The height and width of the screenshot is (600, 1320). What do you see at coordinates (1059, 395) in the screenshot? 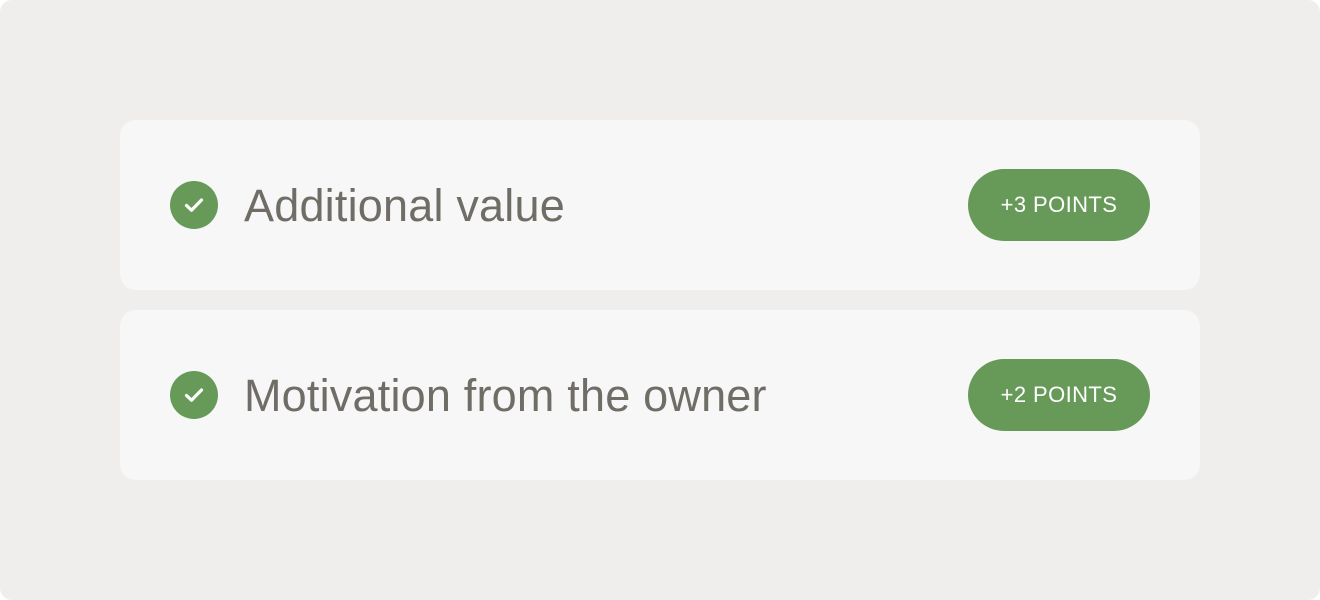
I see `points-badge: +2 POINTS` at bounding box center [1059, 395].